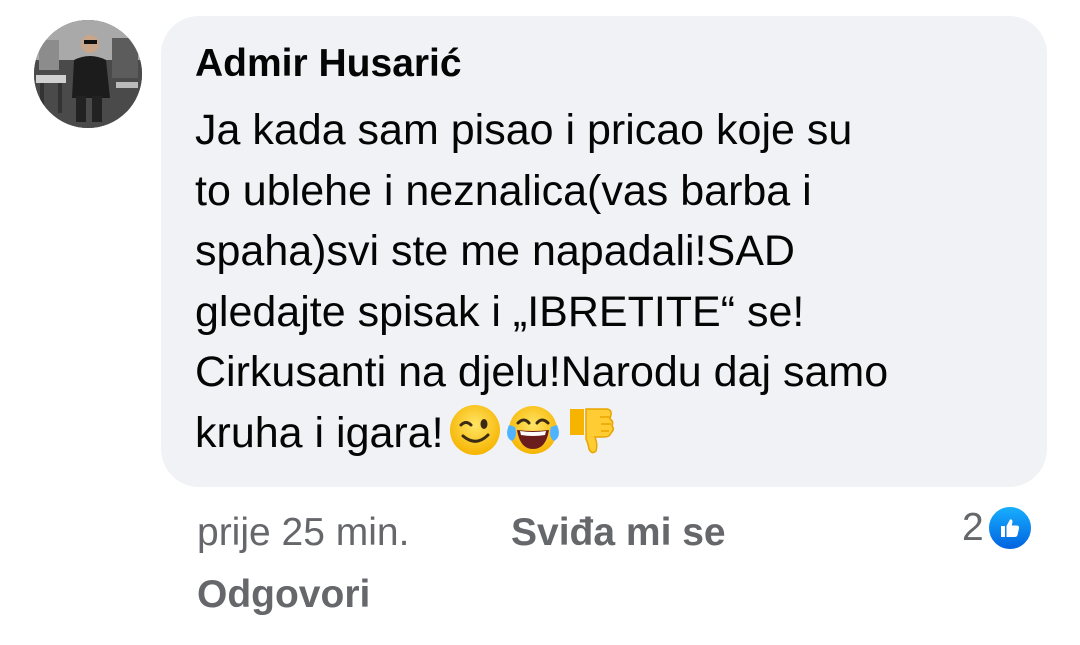 The width and height of the screenshot is (1080, 645). I want to click on comment-line: gledajte spisak i „IBRETITE“ se!, so click(500, 311).